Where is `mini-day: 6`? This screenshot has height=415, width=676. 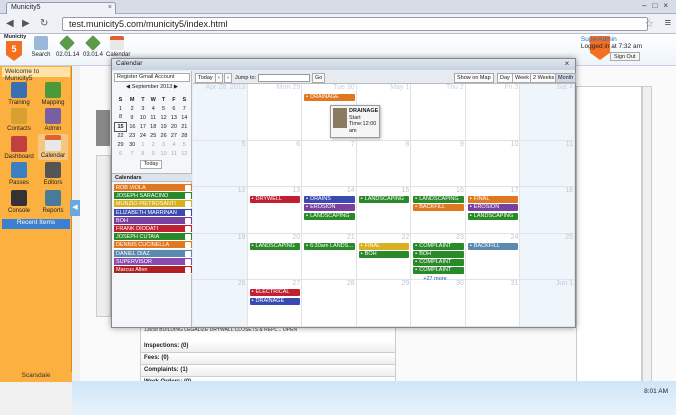
mini-day: 6 is located at coordinates (121, 153).